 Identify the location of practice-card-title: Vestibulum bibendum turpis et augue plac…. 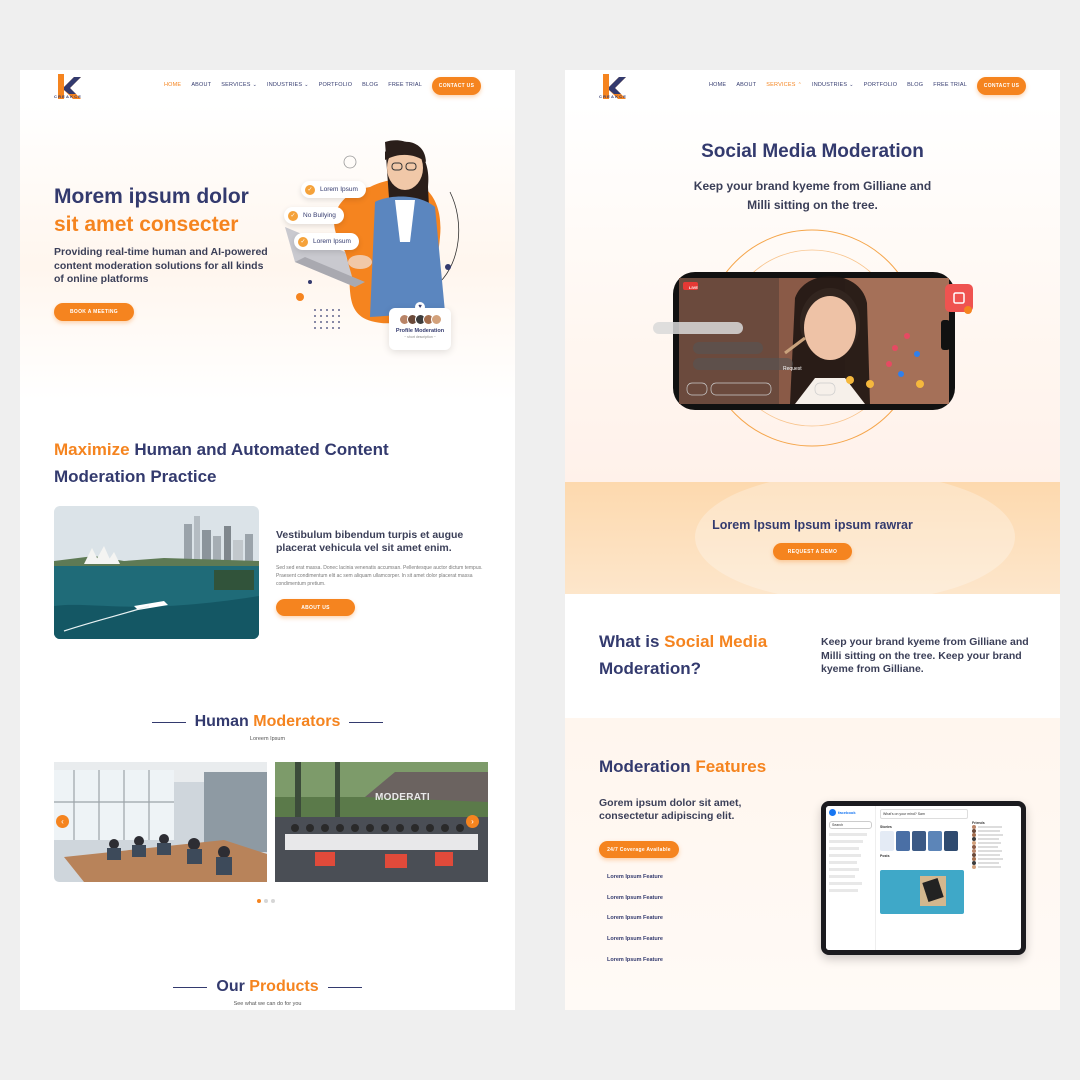
(370, 541).